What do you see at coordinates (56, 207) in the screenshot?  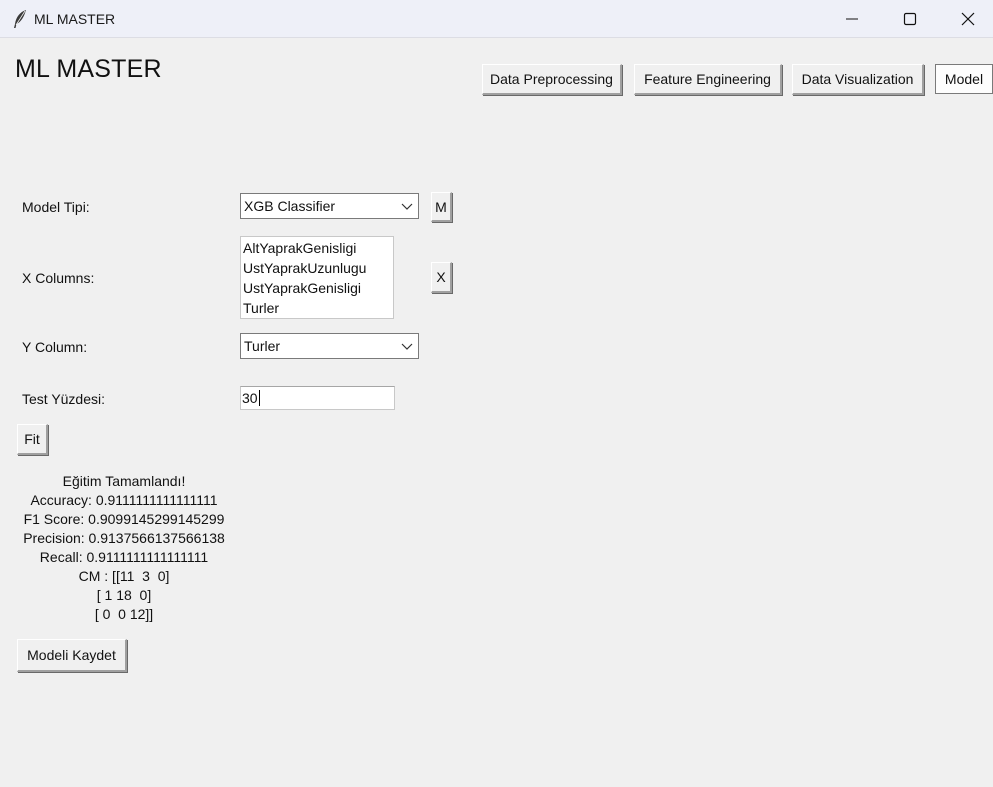 I see `model-type-label: Model Tipi:` at bounding box center [56, 207].